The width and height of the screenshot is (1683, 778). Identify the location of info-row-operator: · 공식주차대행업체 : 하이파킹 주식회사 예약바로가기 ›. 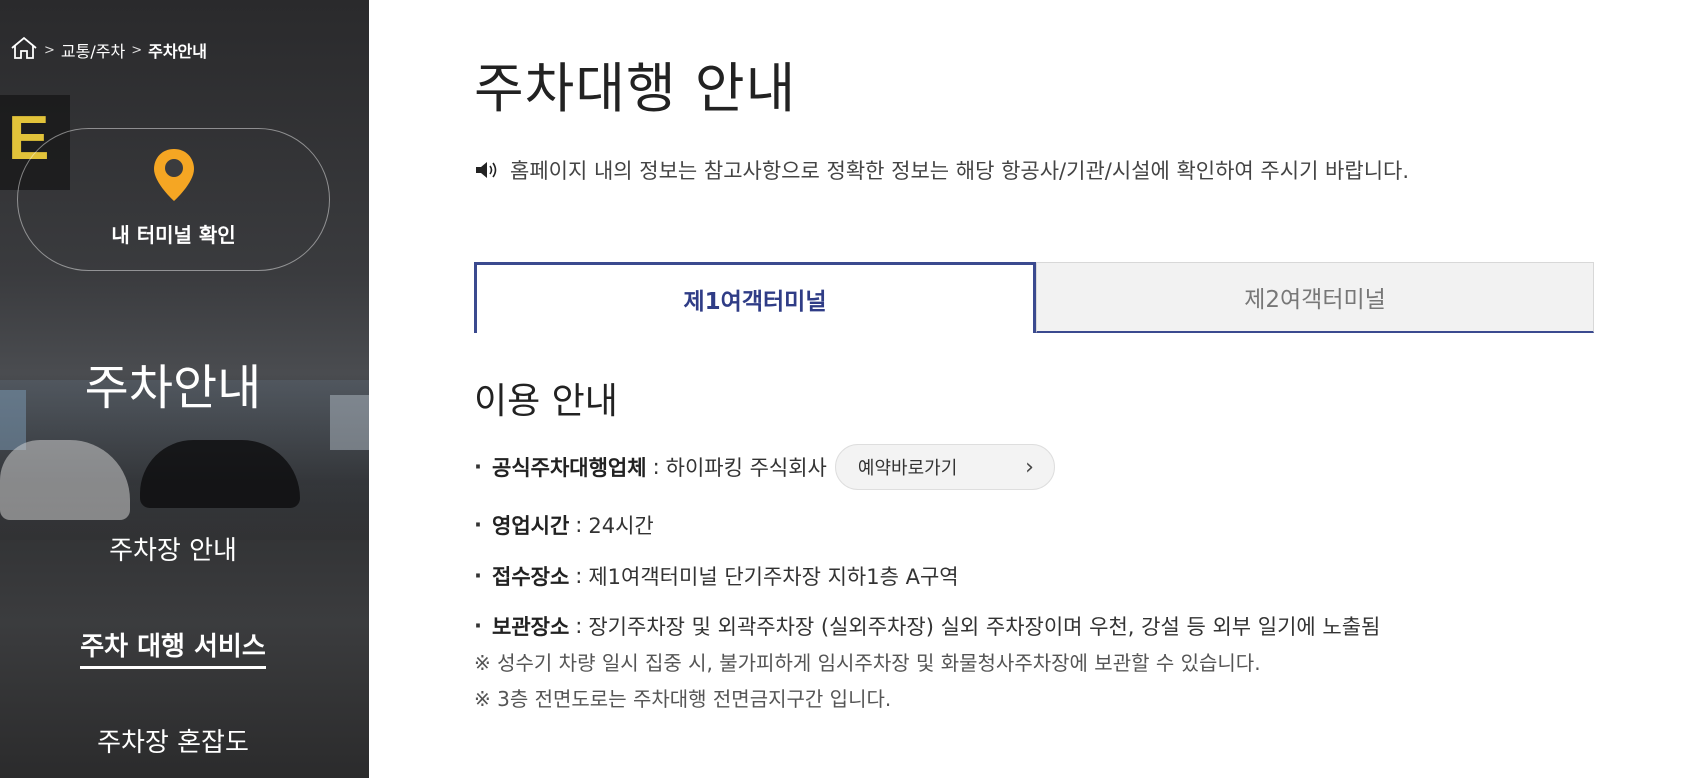
(764, 467).